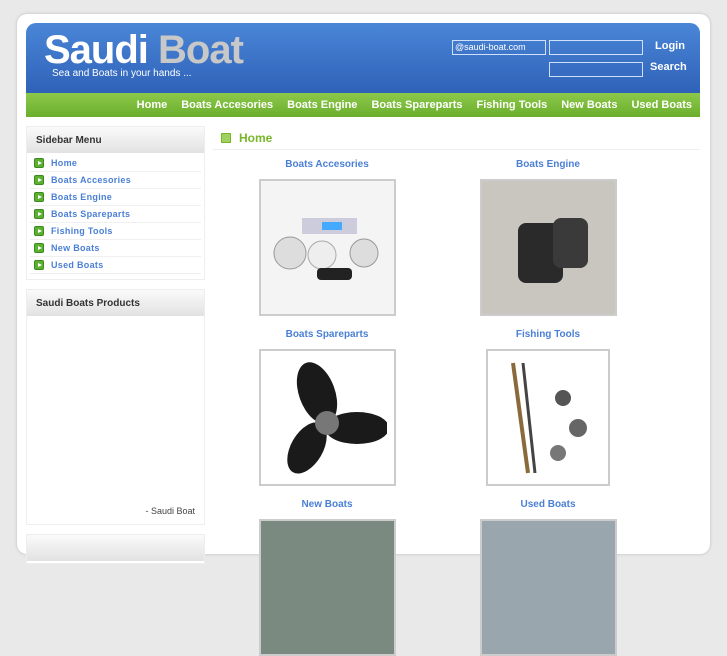 The image size is (727, 656). I want to click on nav-home: Home, so click(152, 105).